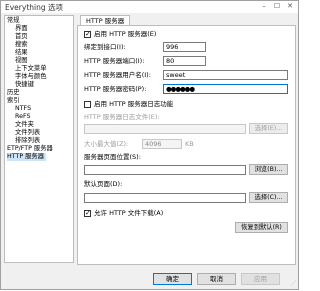 The width and height of the screenshot is (320, 291). I want to click on username-input: sweet, so click(225, 75).